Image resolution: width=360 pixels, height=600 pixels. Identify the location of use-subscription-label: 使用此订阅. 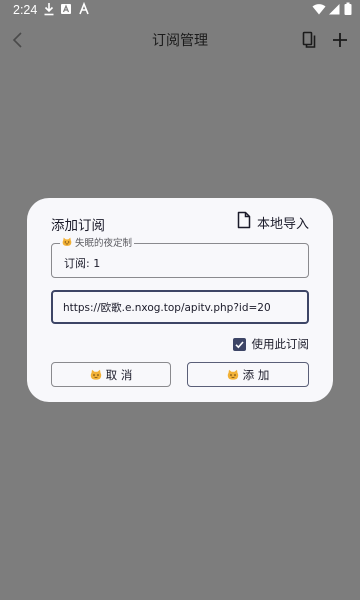
(280, 344).